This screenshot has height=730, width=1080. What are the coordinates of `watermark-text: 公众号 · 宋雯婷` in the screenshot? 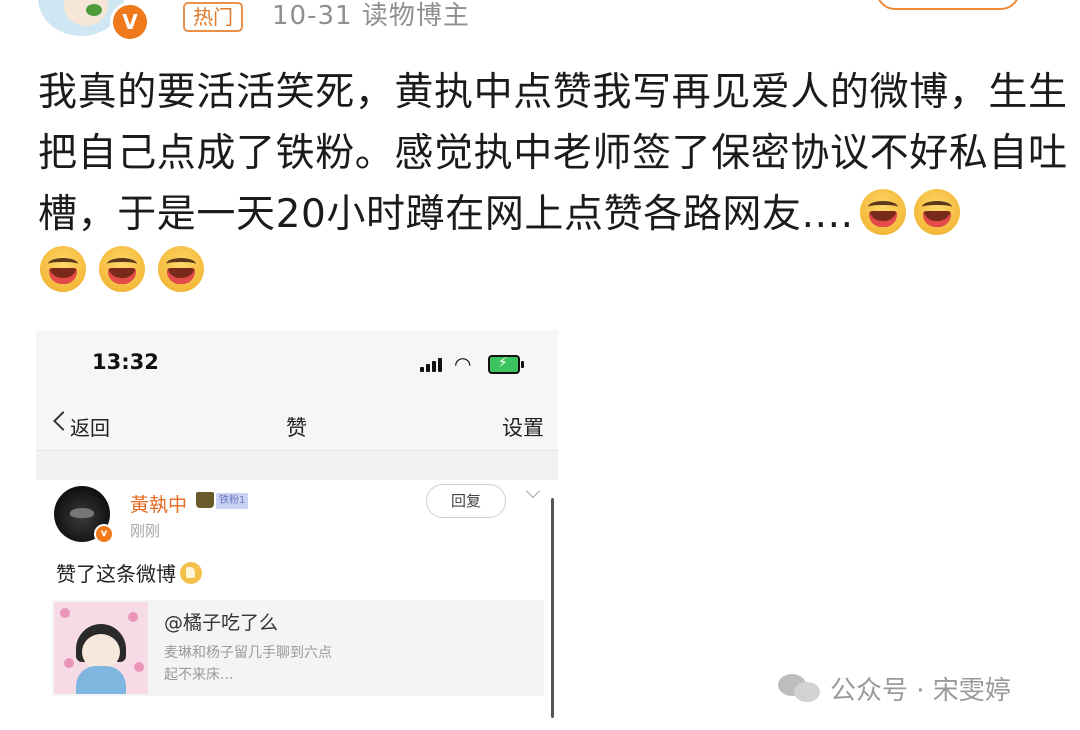 It's located at (920, 691).